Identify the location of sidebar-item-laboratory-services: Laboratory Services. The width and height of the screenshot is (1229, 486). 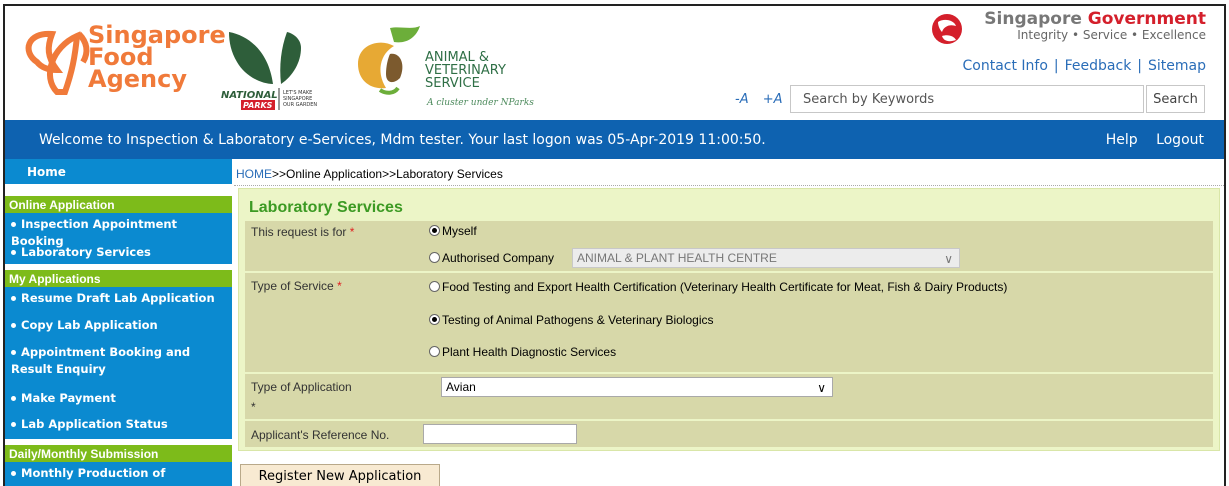
(118, 250).